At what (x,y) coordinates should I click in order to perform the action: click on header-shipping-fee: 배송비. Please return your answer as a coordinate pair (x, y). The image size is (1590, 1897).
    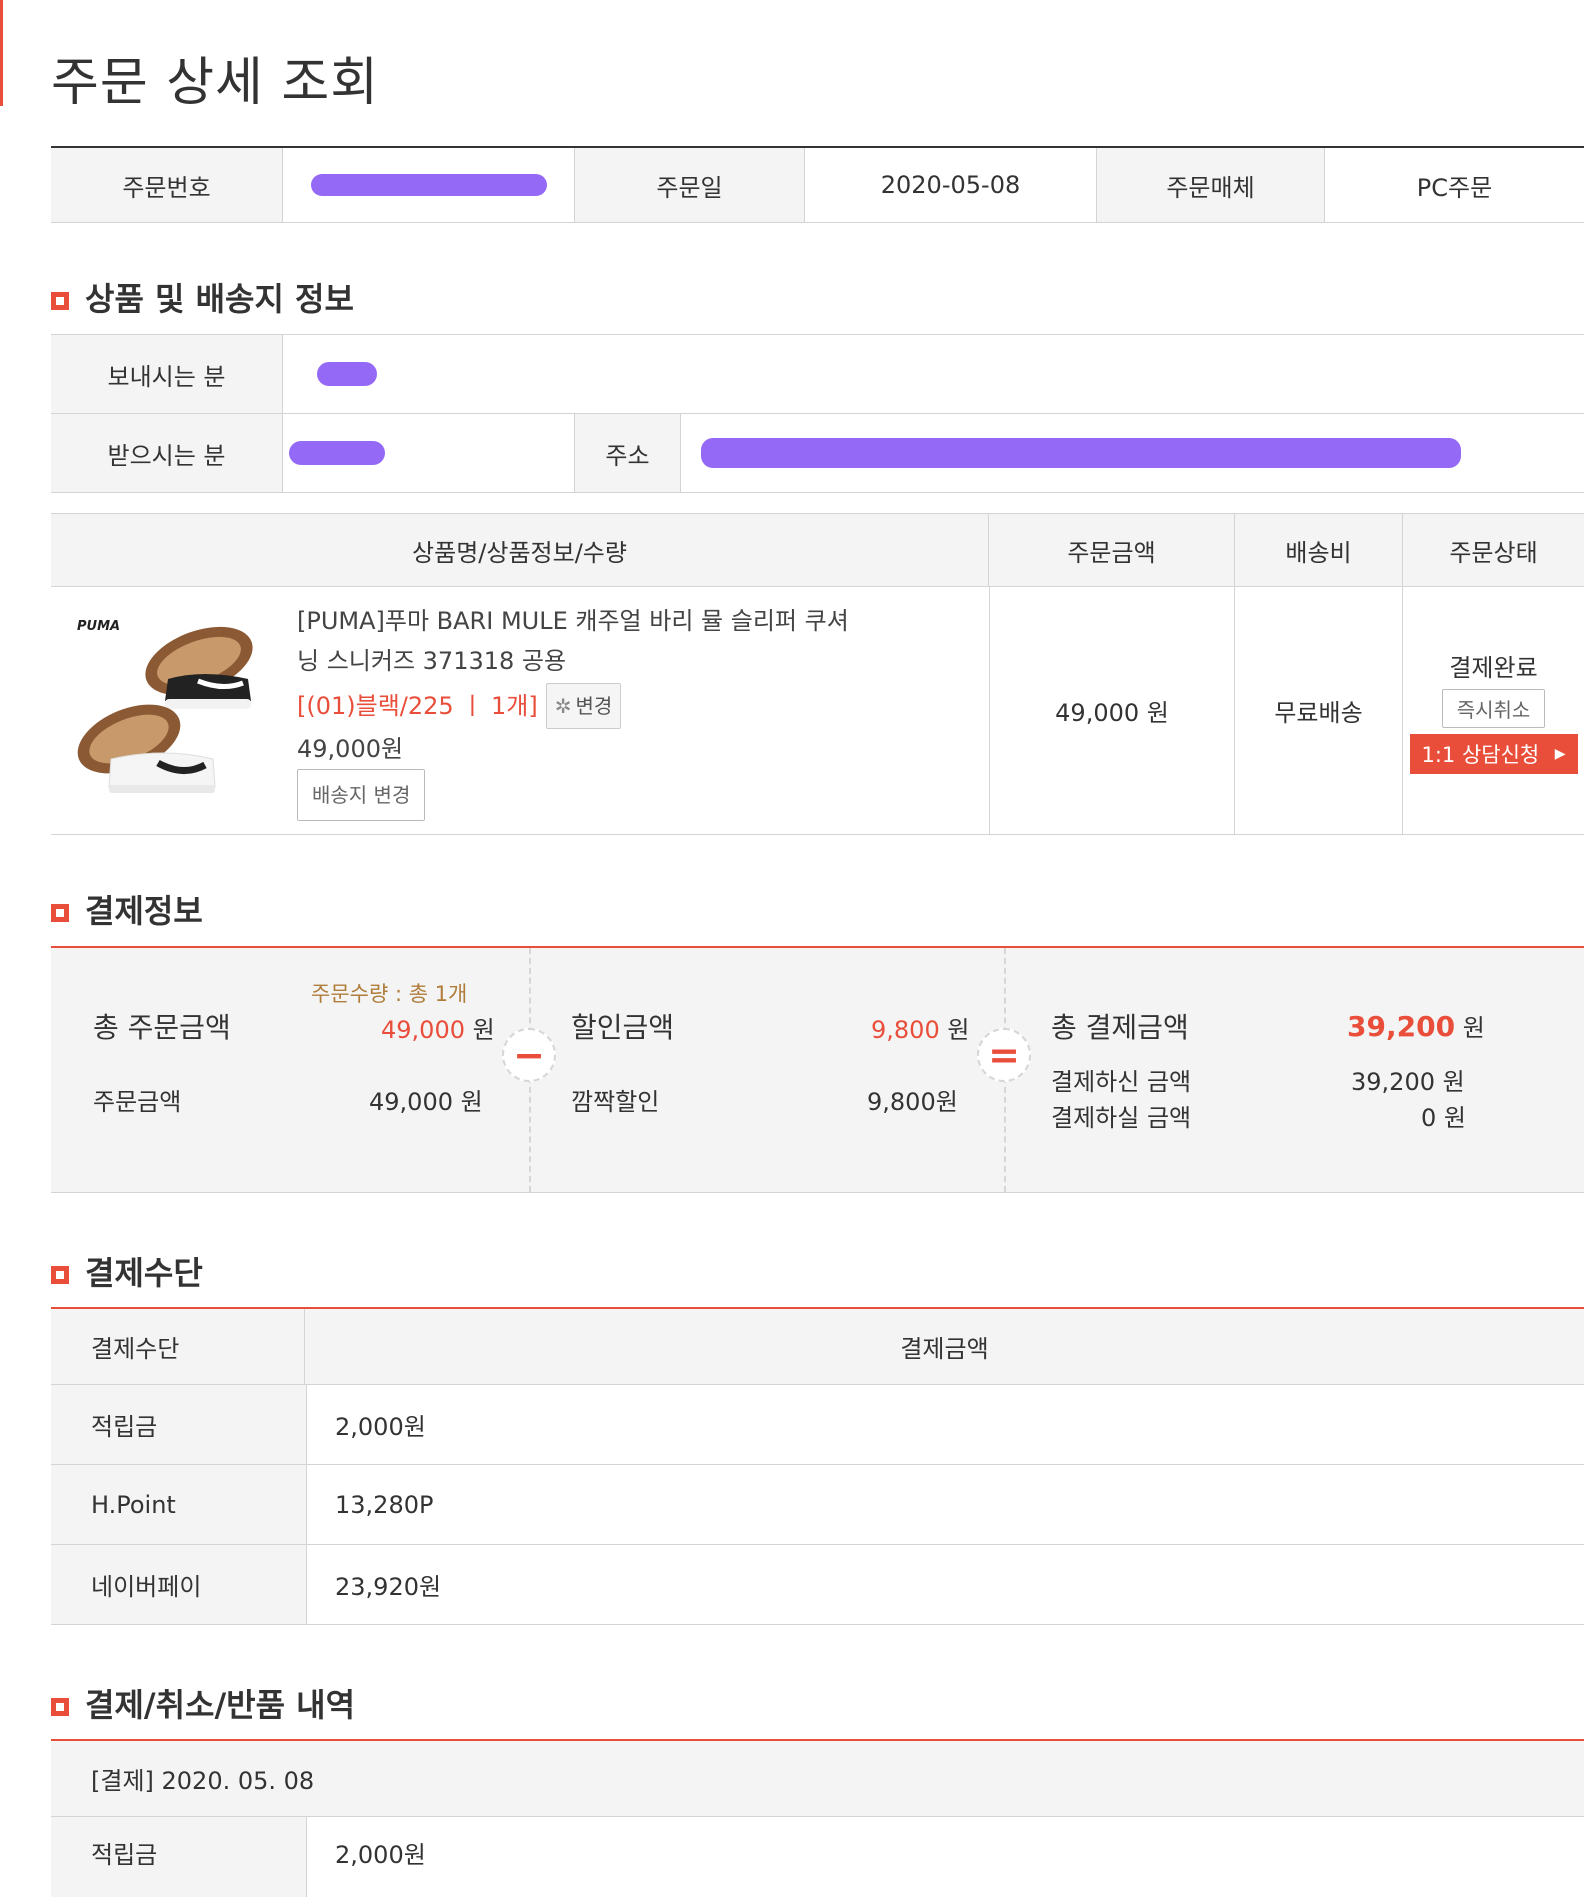
    Looking at the image, I should click on (1319, 550).